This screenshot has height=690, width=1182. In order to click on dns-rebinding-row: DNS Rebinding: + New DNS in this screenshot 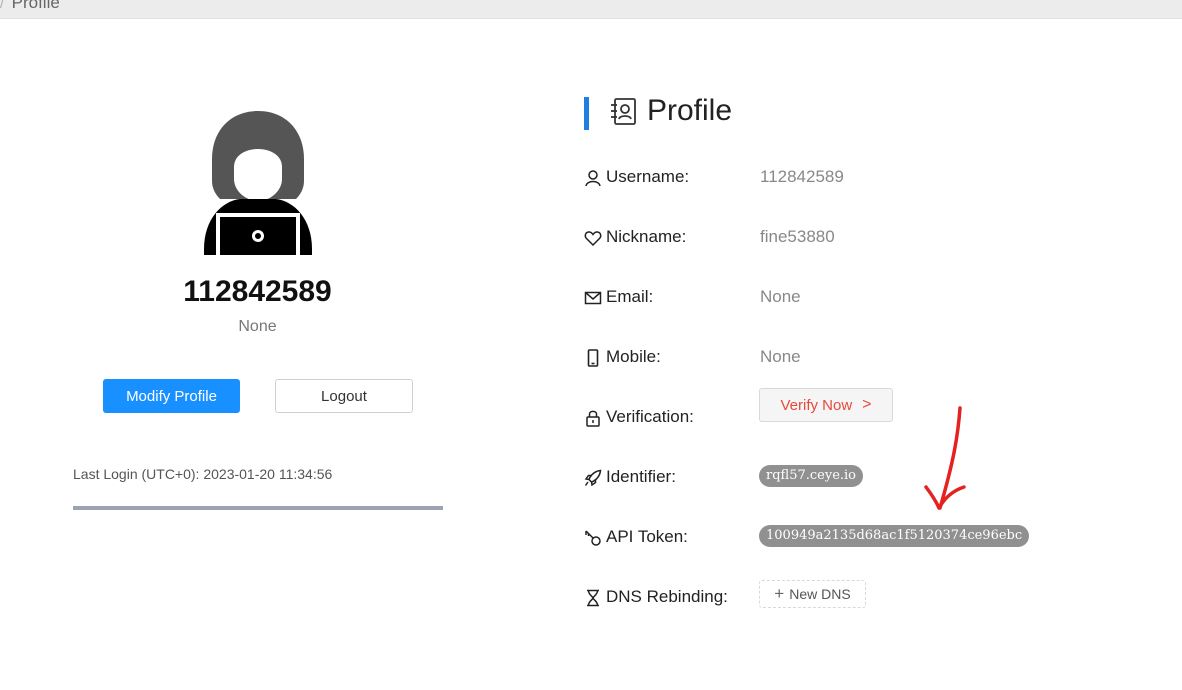, I will do `click(864, 596)`.